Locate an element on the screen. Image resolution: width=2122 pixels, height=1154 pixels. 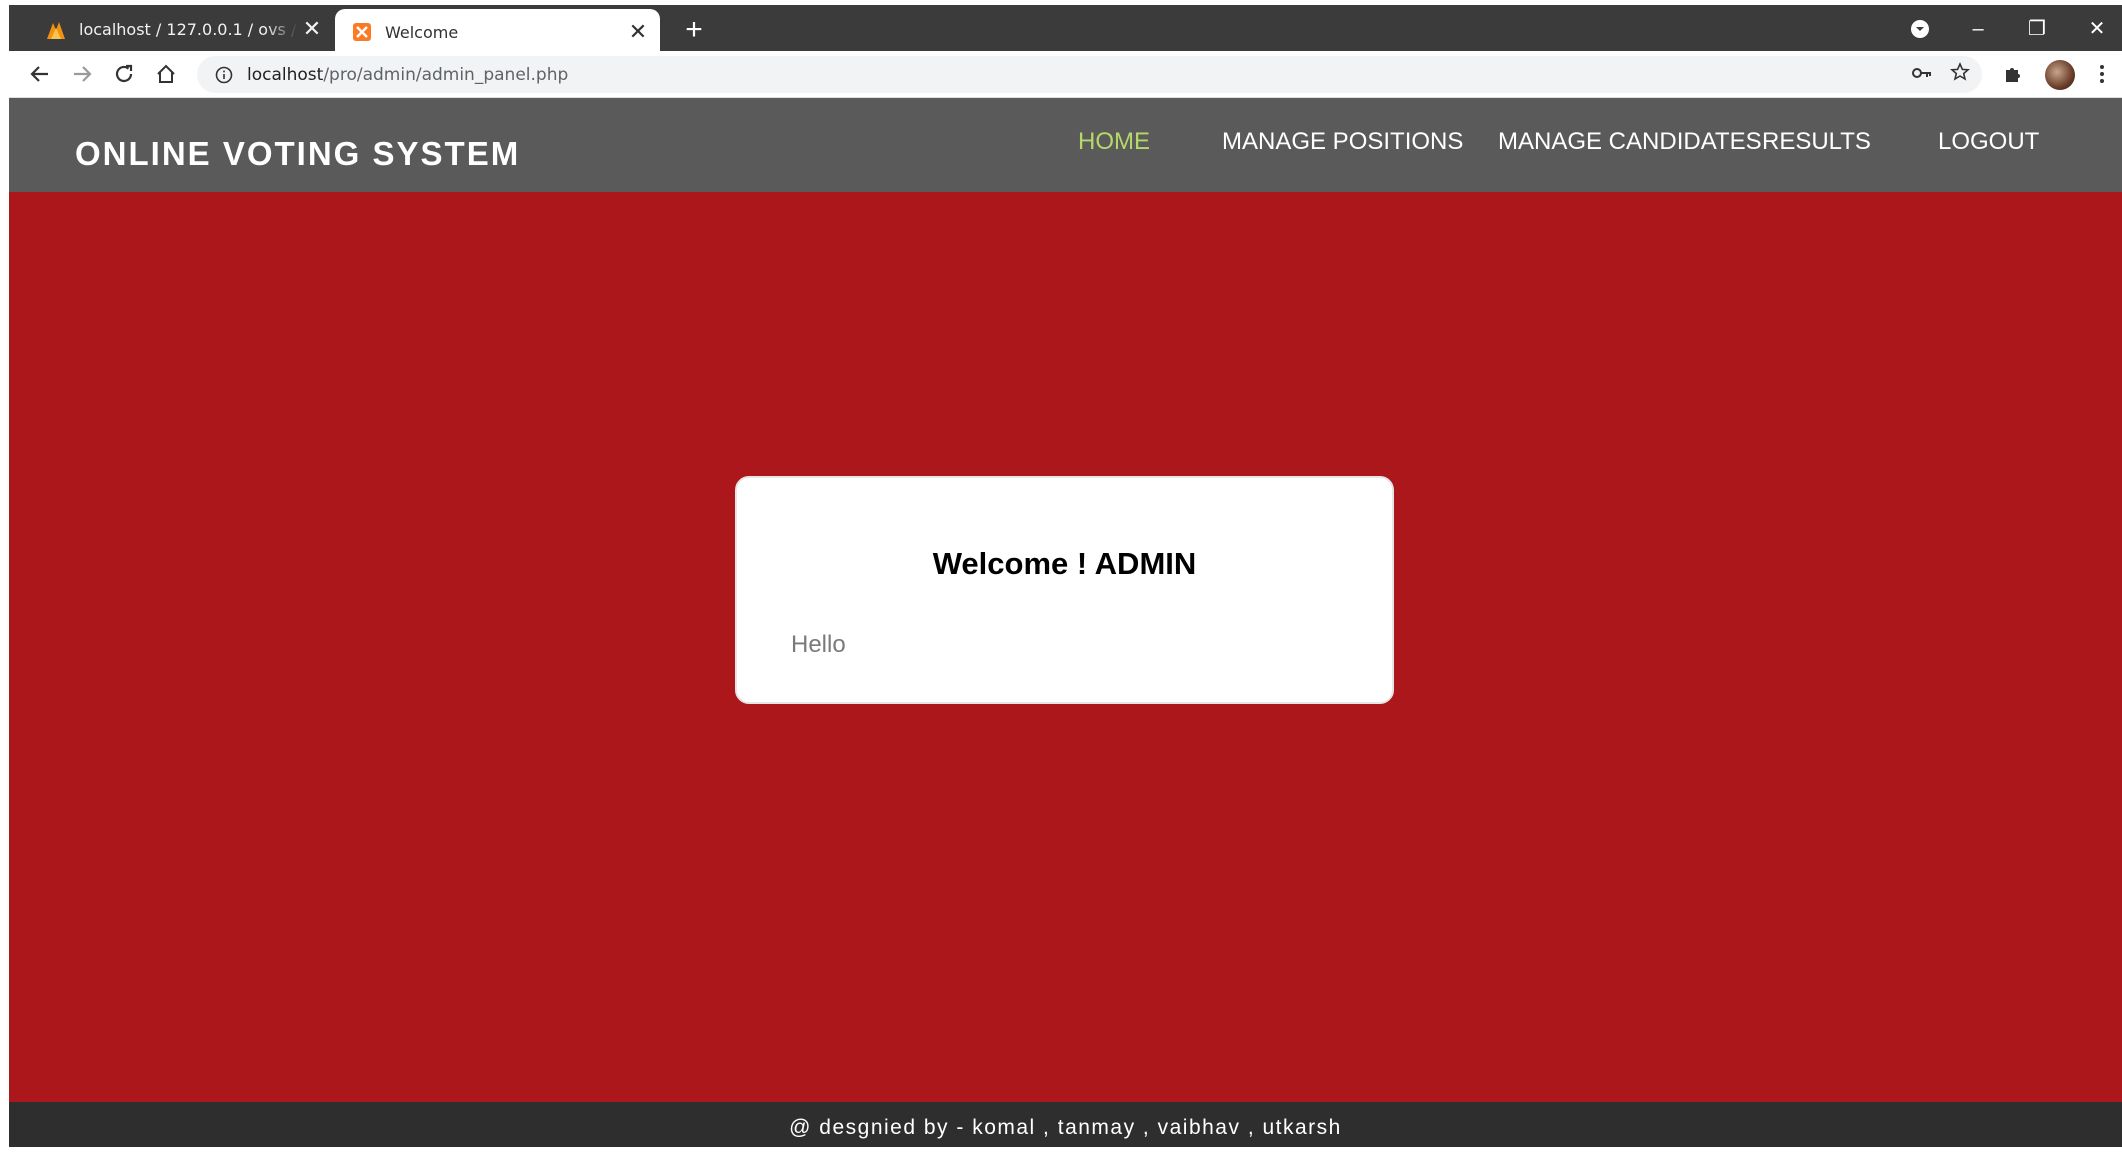
tab-title: localhost / 127.0.0.1 / ovs / tb_us is located at coordinates (188, 29).